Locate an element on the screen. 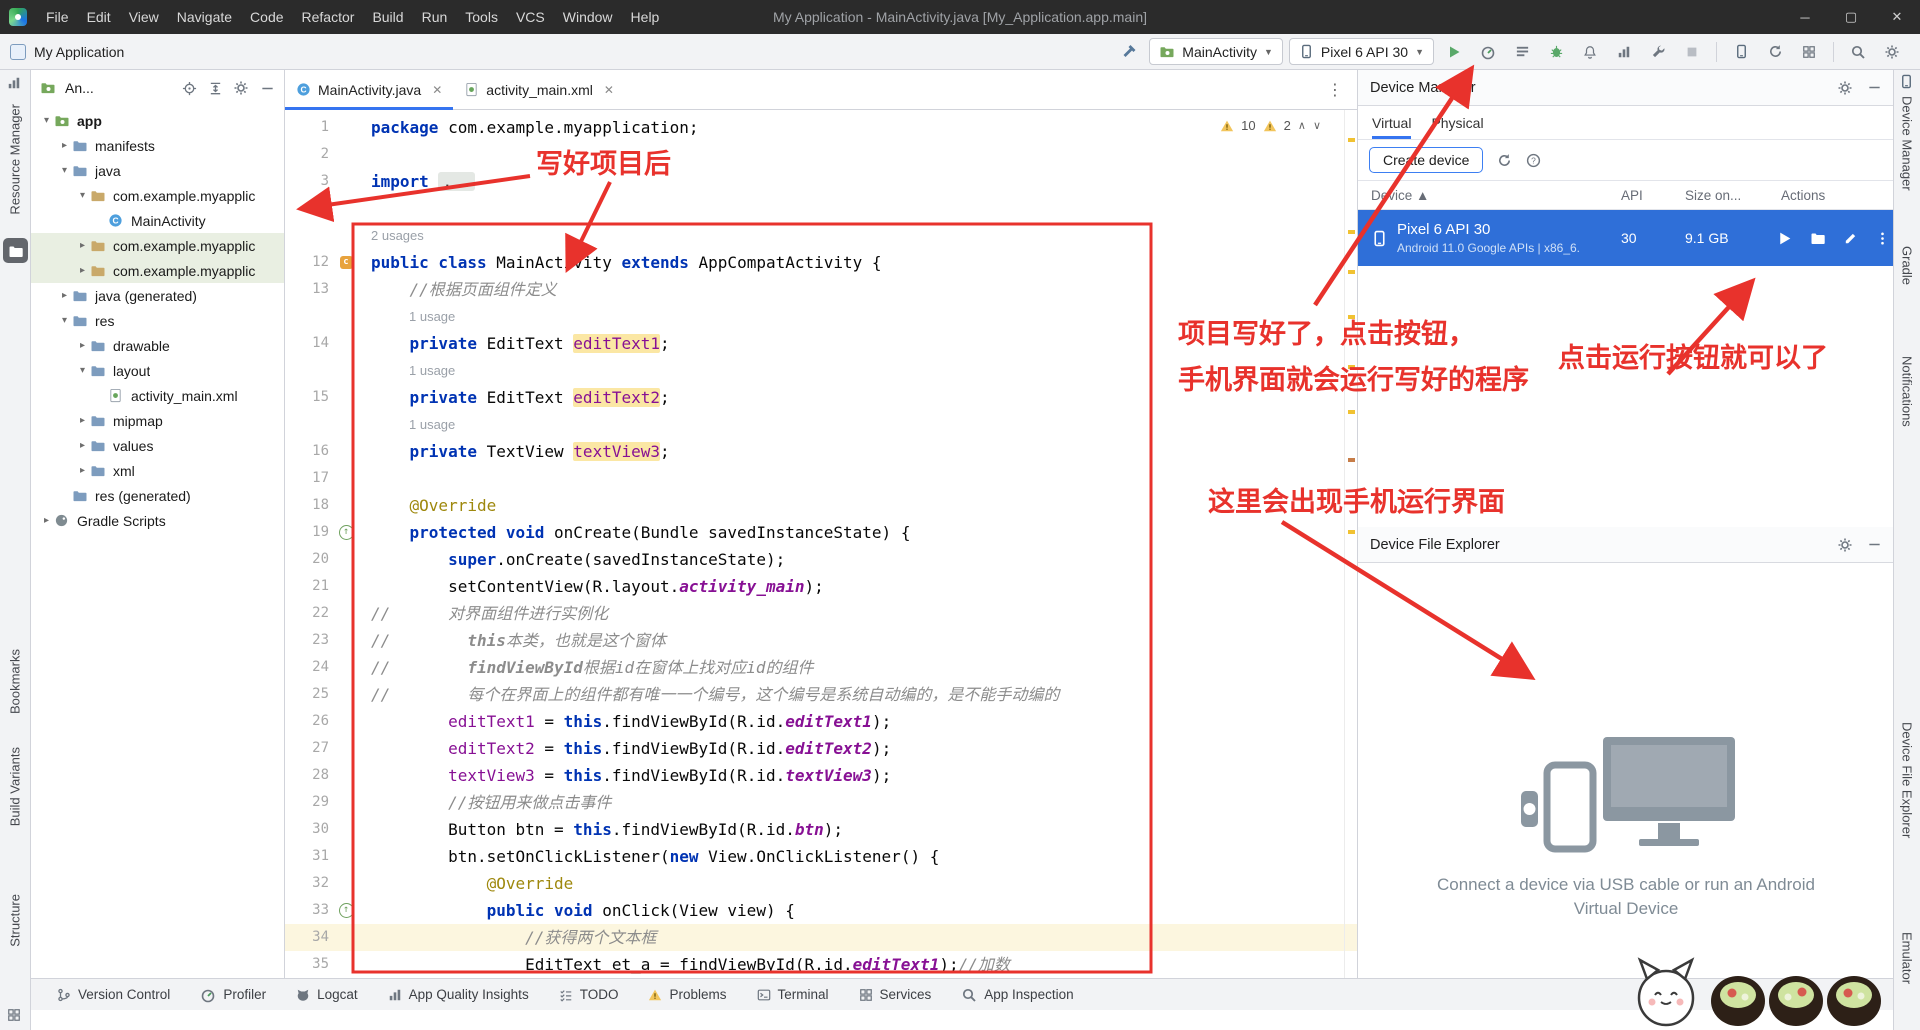 The image size is (1920, 1030). layout-toggle-icon is located at coordinates (15, 1016).